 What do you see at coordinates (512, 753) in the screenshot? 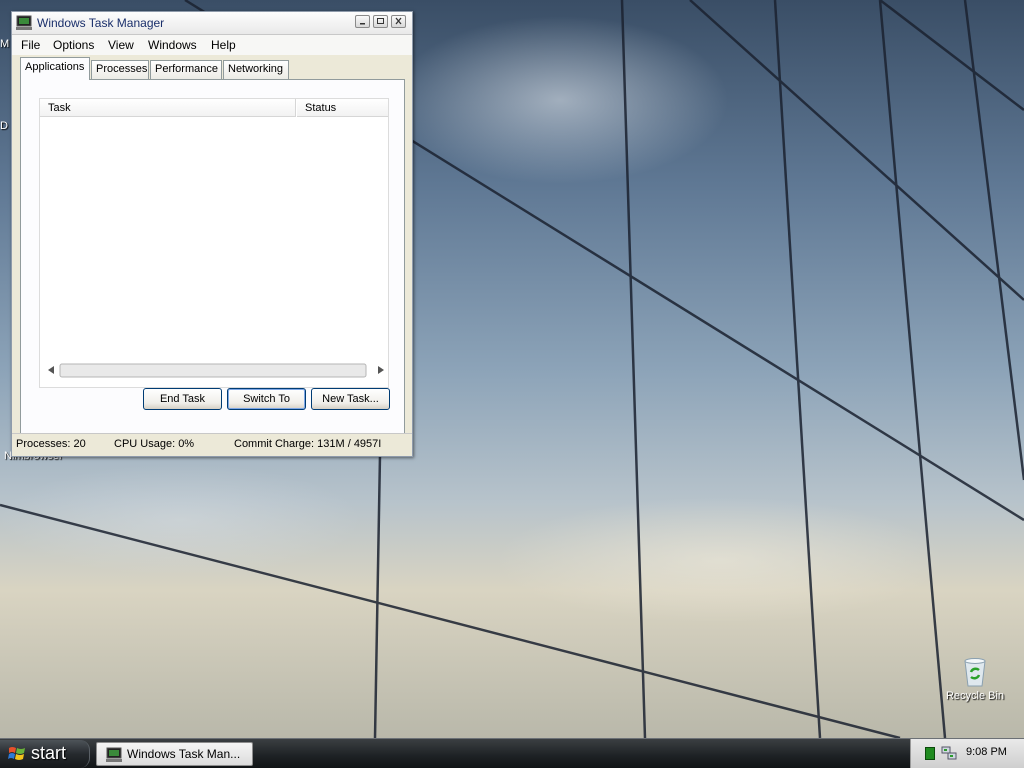
I see `taskbar: start Windows Task Man... 9:08 PM` at bounding box center [512, 753].